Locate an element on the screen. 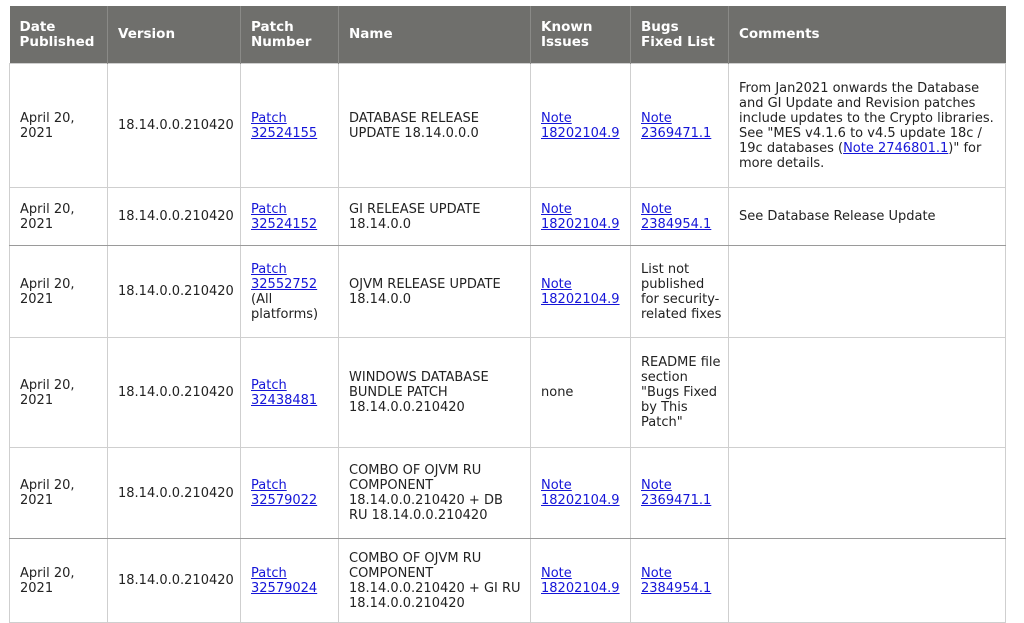 The height and width of the screenshot is (623, 1024). cell-patch-number: Patch 32552752 (All platforms) is located at coordinates (289, 291).